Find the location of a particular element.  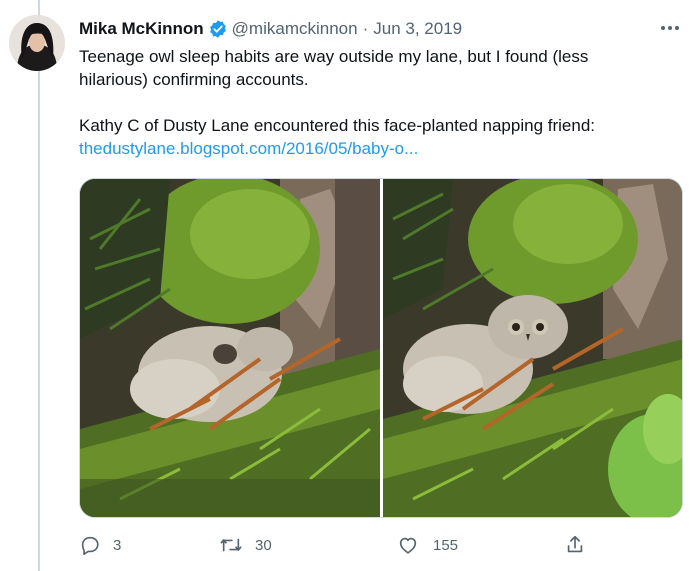

retweet-icon is located at coordinates (231, 545).